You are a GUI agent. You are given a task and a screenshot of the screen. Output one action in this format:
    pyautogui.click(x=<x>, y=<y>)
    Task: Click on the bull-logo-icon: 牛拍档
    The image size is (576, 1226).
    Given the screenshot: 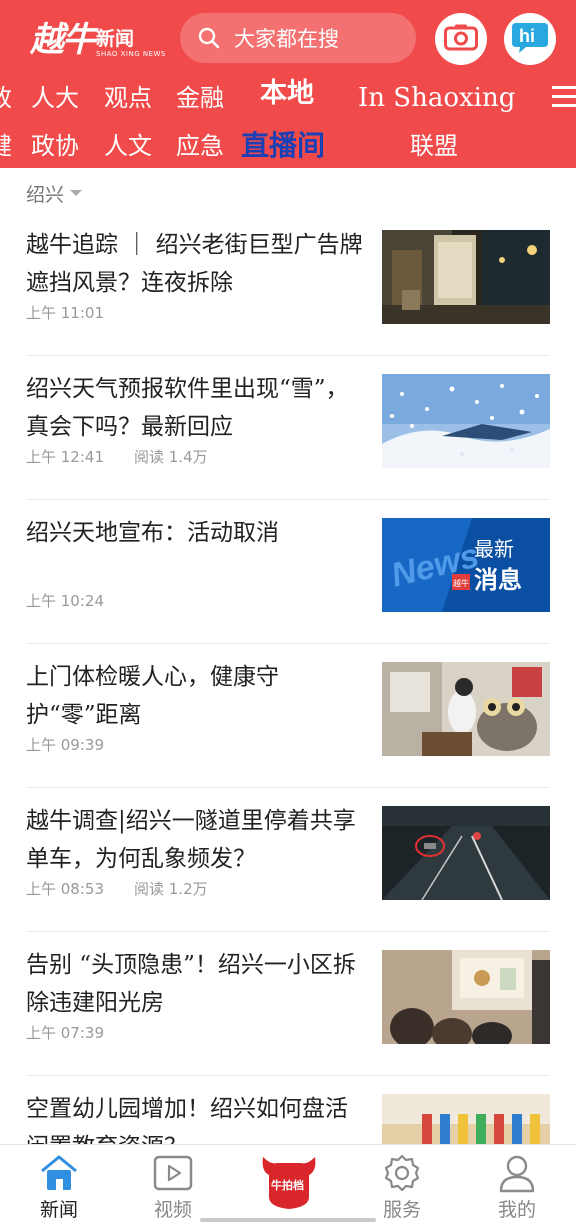 What is the action you would take?
    pyautogui.click(x=289, y=1181)
    